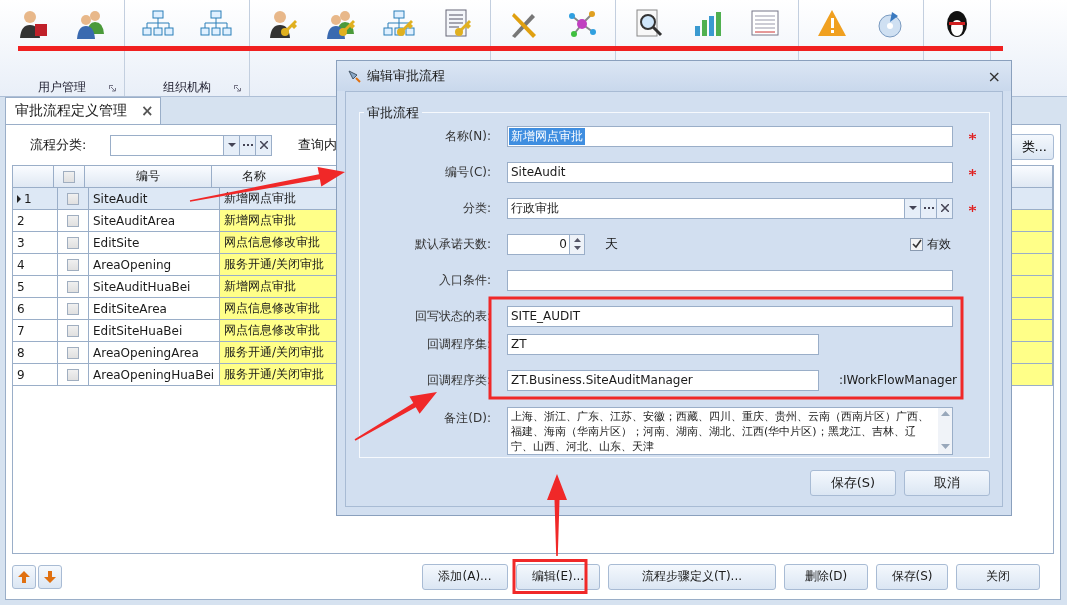 Image resolution: width=1067 pixels, height=605 pixels. Describe the element at coordinates (283, 24) in the screenshot. I see `user-key-icon` at that location.